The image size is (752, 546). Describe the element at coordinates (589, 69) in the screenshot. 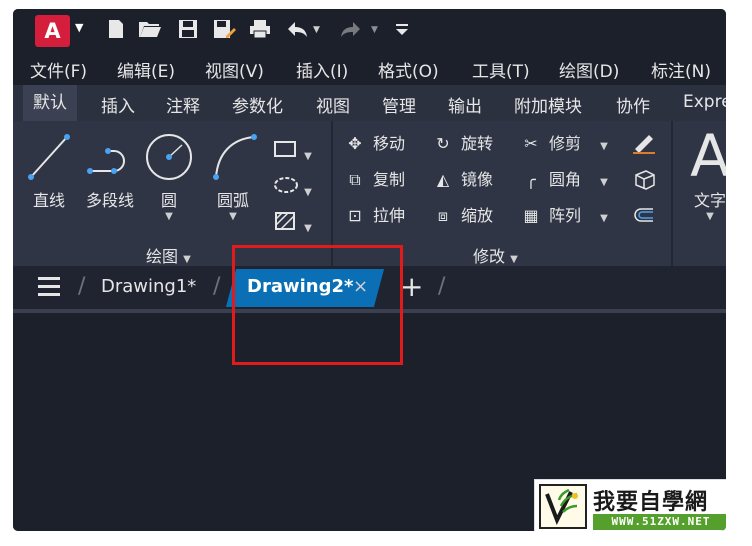

I see `menu-draw: 绘图(D)` at that location.